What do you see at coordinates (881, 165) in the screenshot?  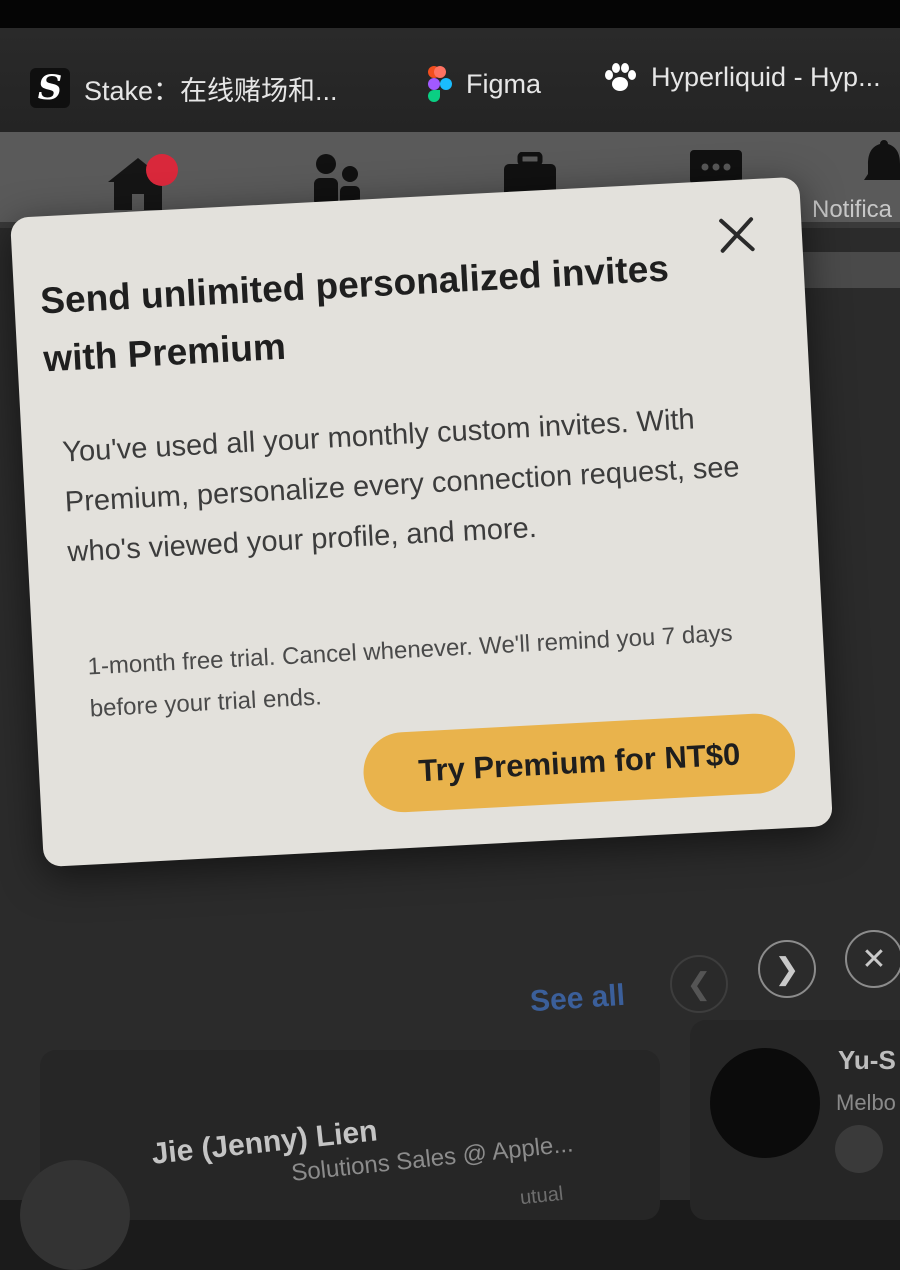 I see `notifications-icon` at bounding box center [881, 165].